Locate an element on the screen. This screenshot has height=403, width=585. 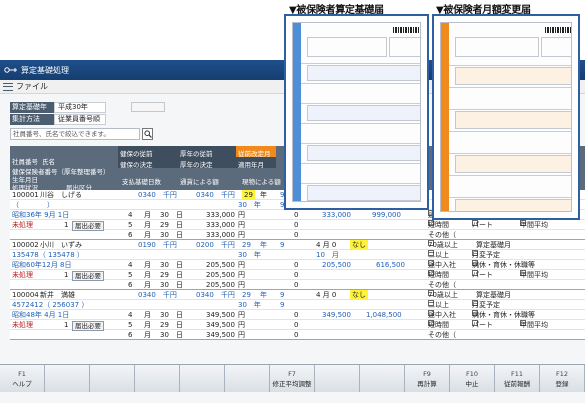
change-form-thumbnail is located at coordinates (506, 117).